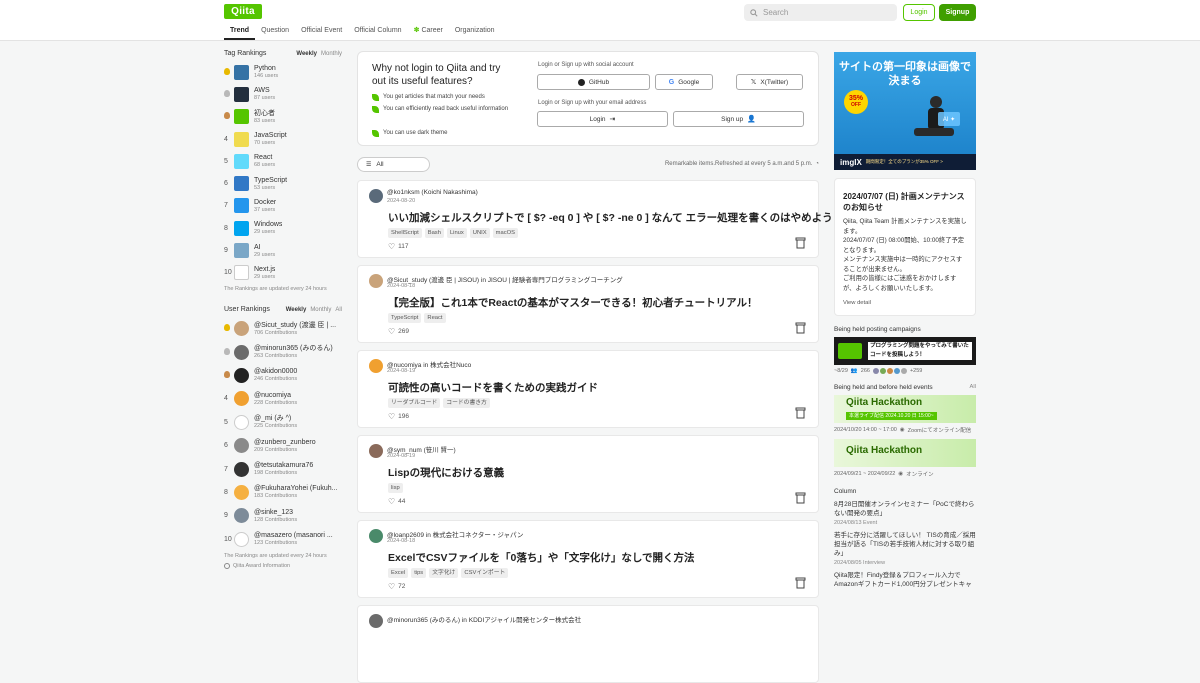 This screenshot has height=683, width=1200. What do you see at coordinates (283, 422) in the screenshot?
I see `user-ranking-item: 5 @_mi (み ^) 225 Contributions` at bounding box center [283, 422].